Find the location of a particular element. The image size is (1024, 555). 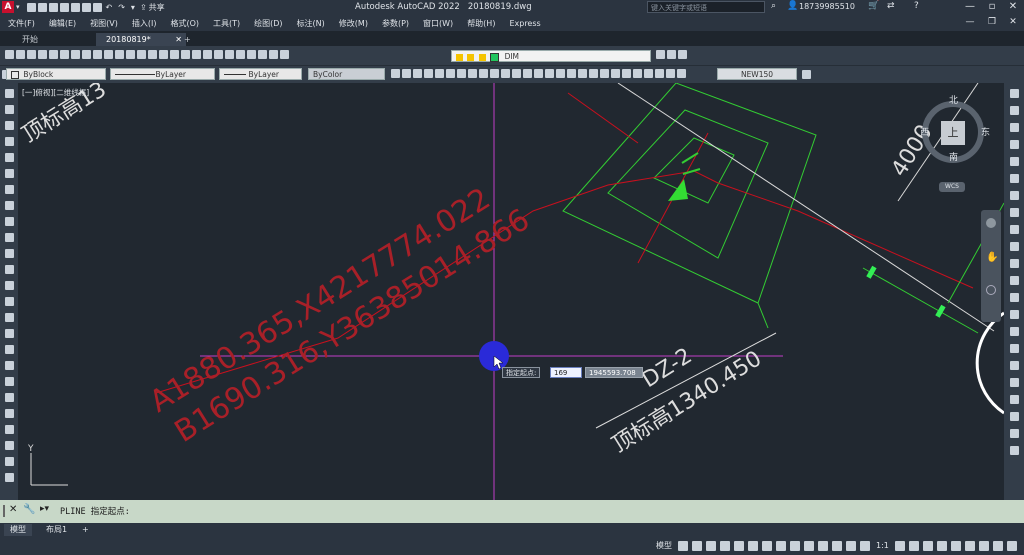

doc-restore-button: ❐ is located at coordinates (992, 22).